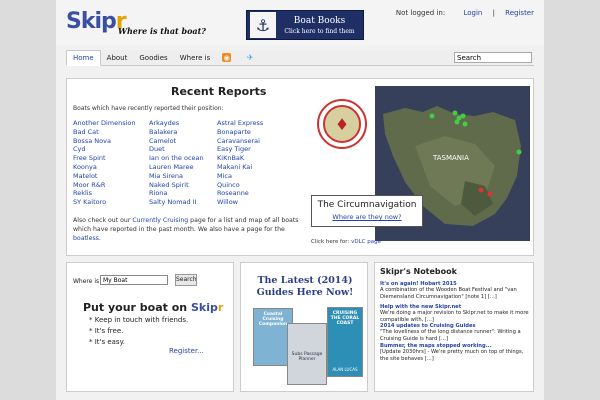  I want to click on guides-title: The Latest (2014) Guides Here Now!, so click(305, 286).